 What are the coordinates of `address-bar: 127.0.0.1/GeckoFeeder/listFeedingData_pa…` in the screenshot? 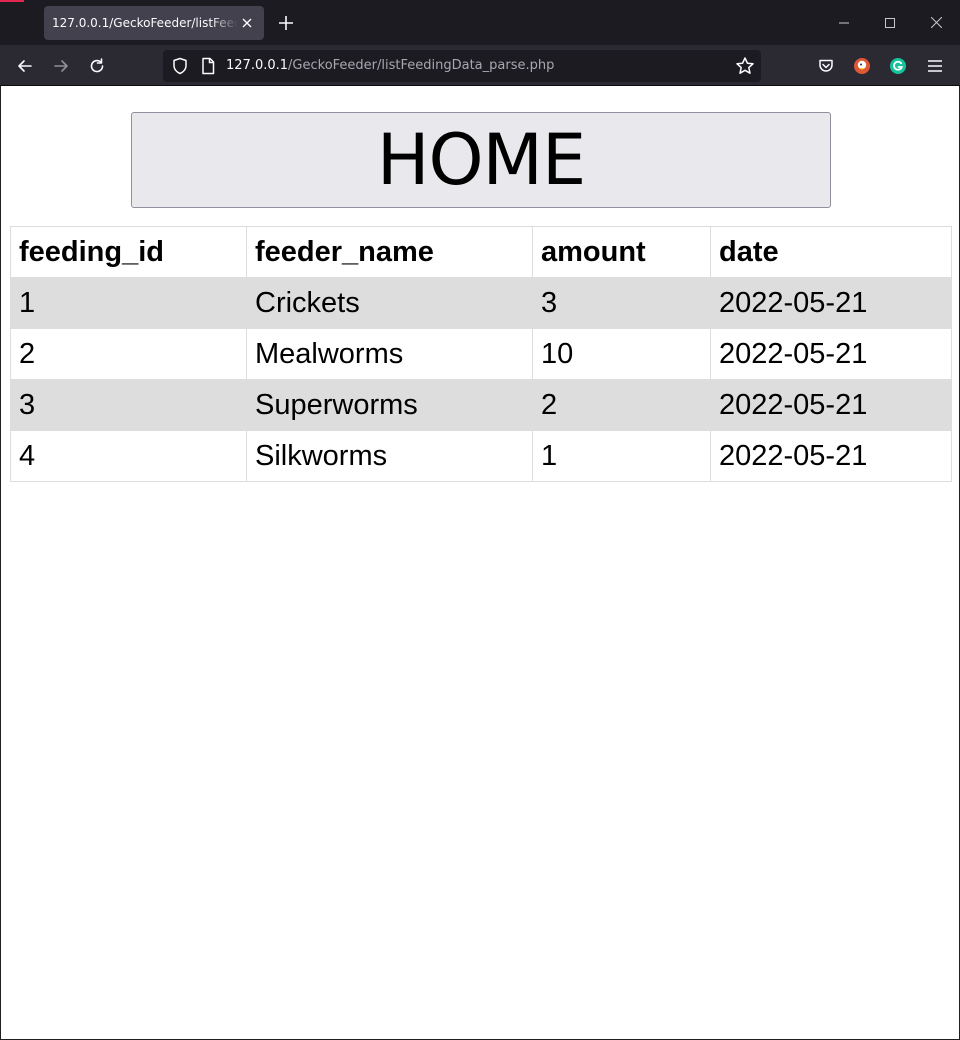 It's located at (462, 66).